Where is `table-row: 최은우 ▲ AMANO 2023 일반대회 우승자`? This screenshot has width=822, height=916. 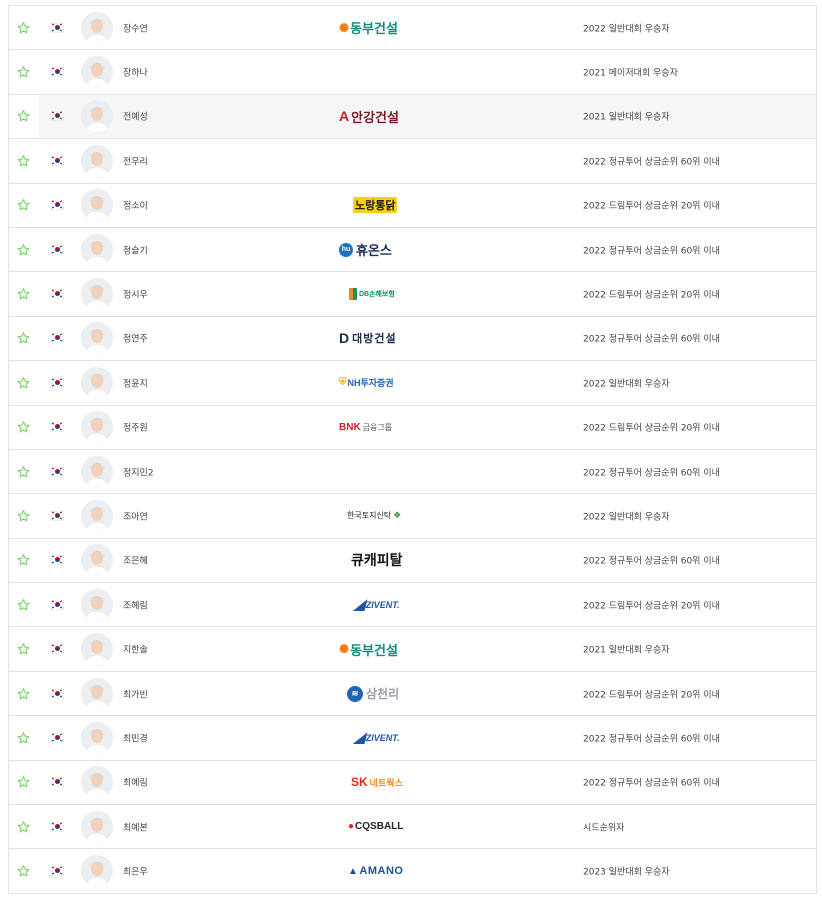 table-row: 최은우 ▲ AMANO 2023 일반대회 우승자 is located at coordinates (412, 871).